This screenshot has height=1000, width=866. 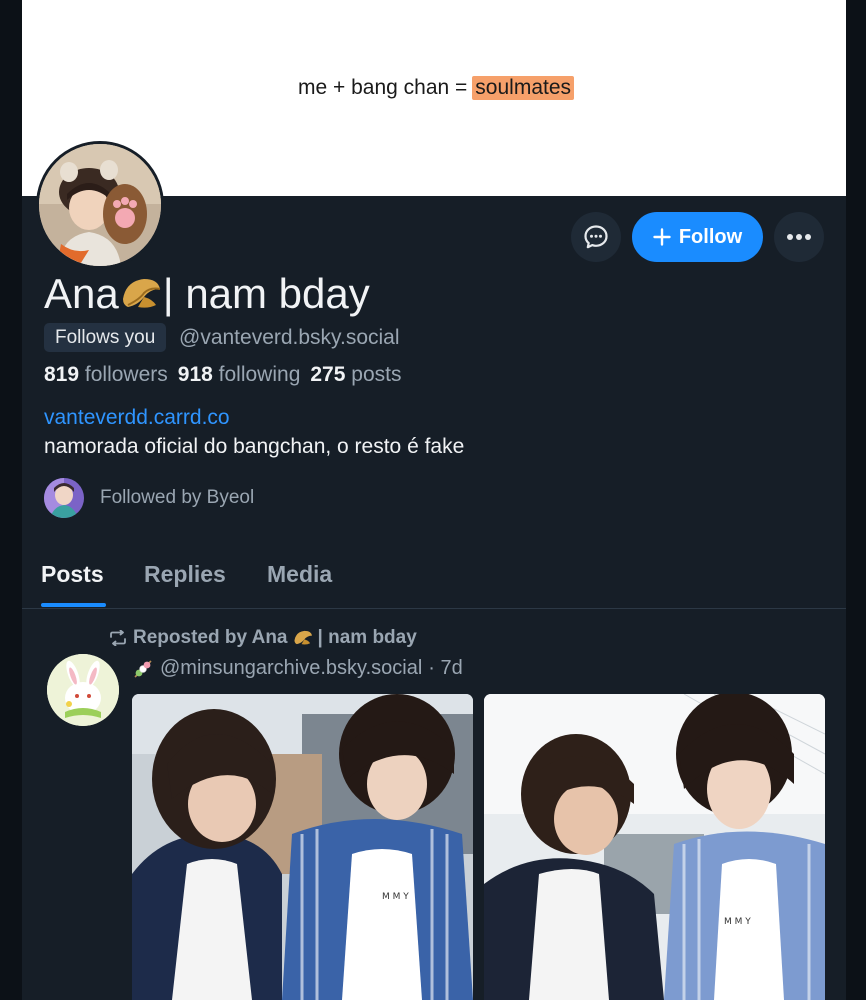 What do you see at coordinates (72, 574) in the screenshot?
I see `tab-posts: Posts` at bounding box center [72, 574].